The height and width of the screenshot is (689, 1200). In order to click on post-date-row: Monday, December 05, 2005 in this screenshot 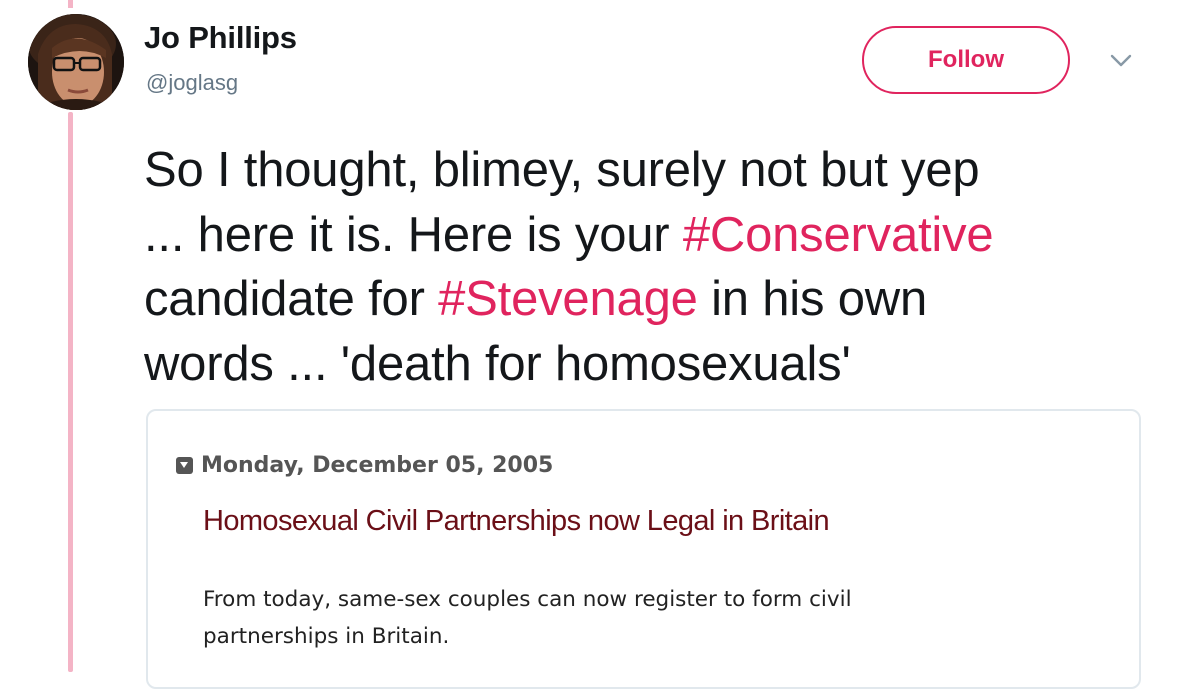, I will do `click(364, 465)`.